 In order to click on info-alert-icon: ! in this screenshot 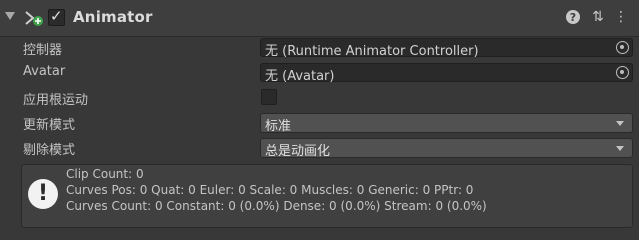, I will do `click(43, 194)`.